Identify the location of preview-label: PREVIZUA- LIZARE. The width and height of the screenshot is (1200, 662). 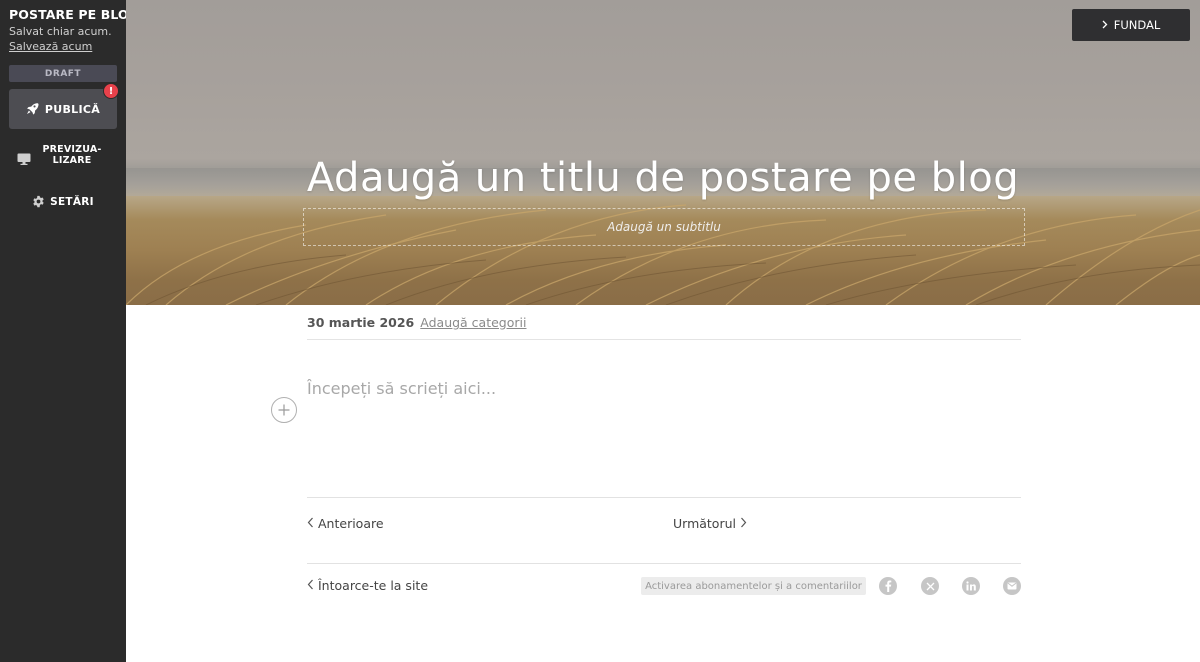
(72, 155).